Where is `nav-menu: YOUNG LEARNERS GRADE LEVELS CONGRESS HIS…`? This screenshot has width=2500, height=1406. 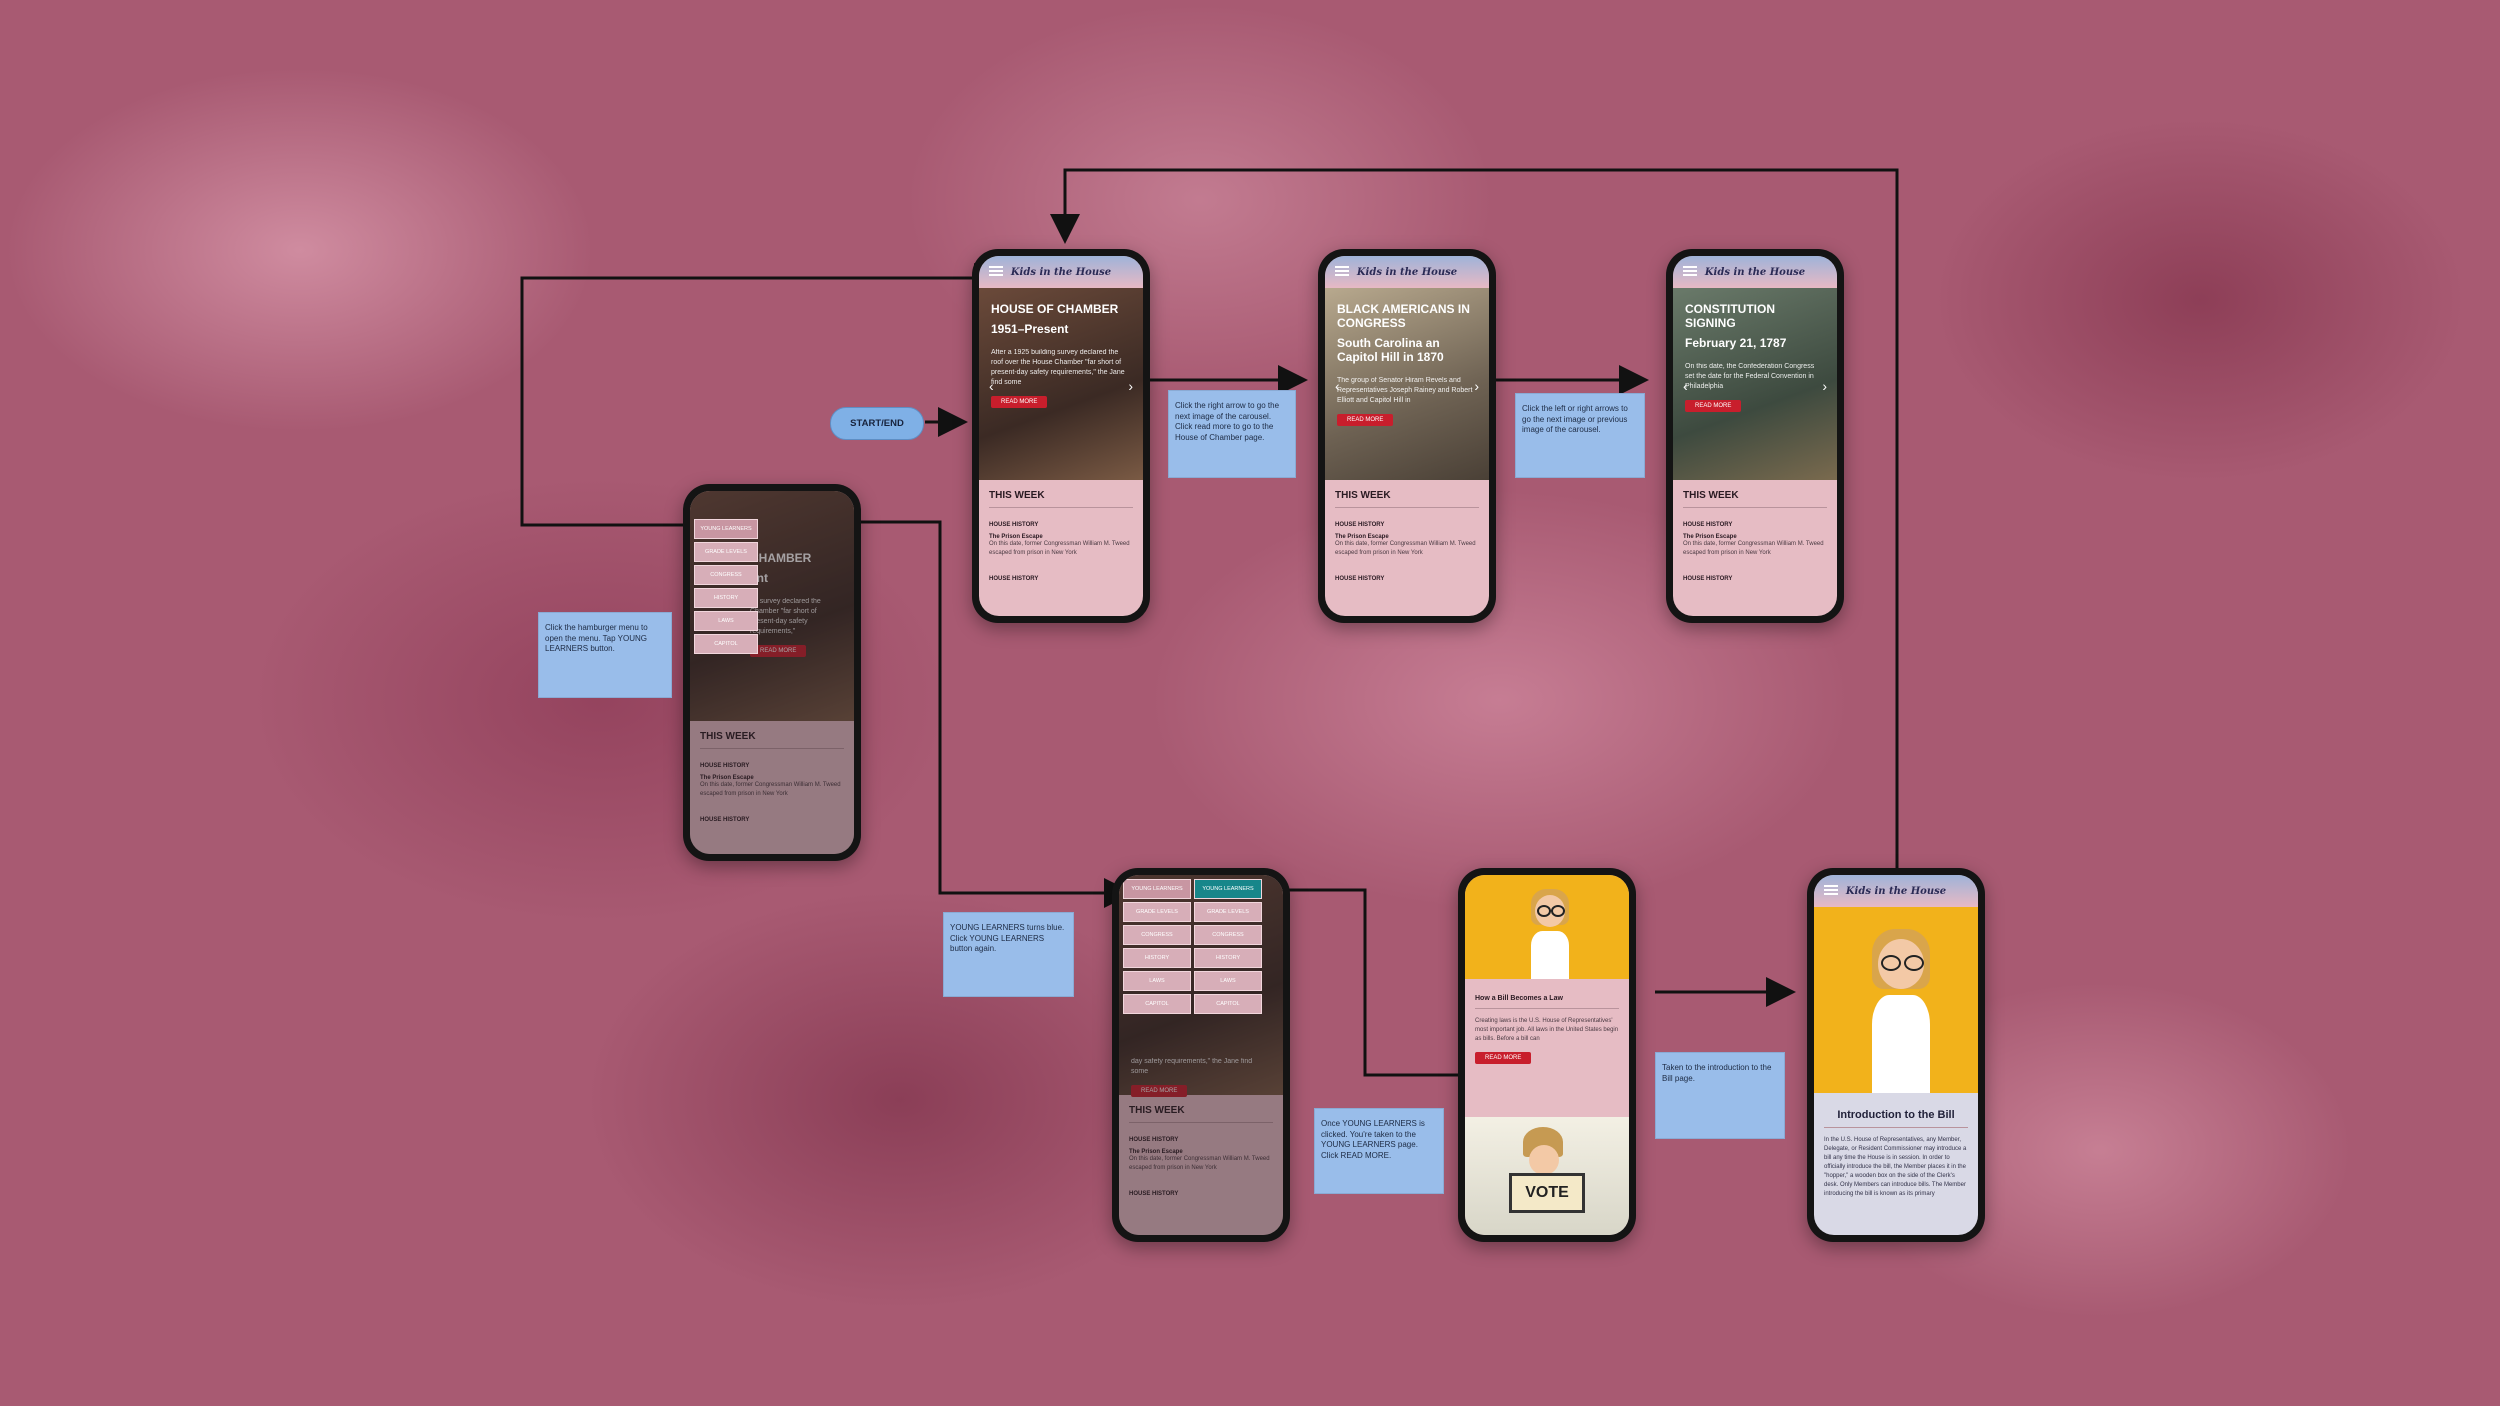 nav-menu: YOUNG LEARNERS GRADE LEVELS CONGRESS HIS… is located at coordinates (726, 586).